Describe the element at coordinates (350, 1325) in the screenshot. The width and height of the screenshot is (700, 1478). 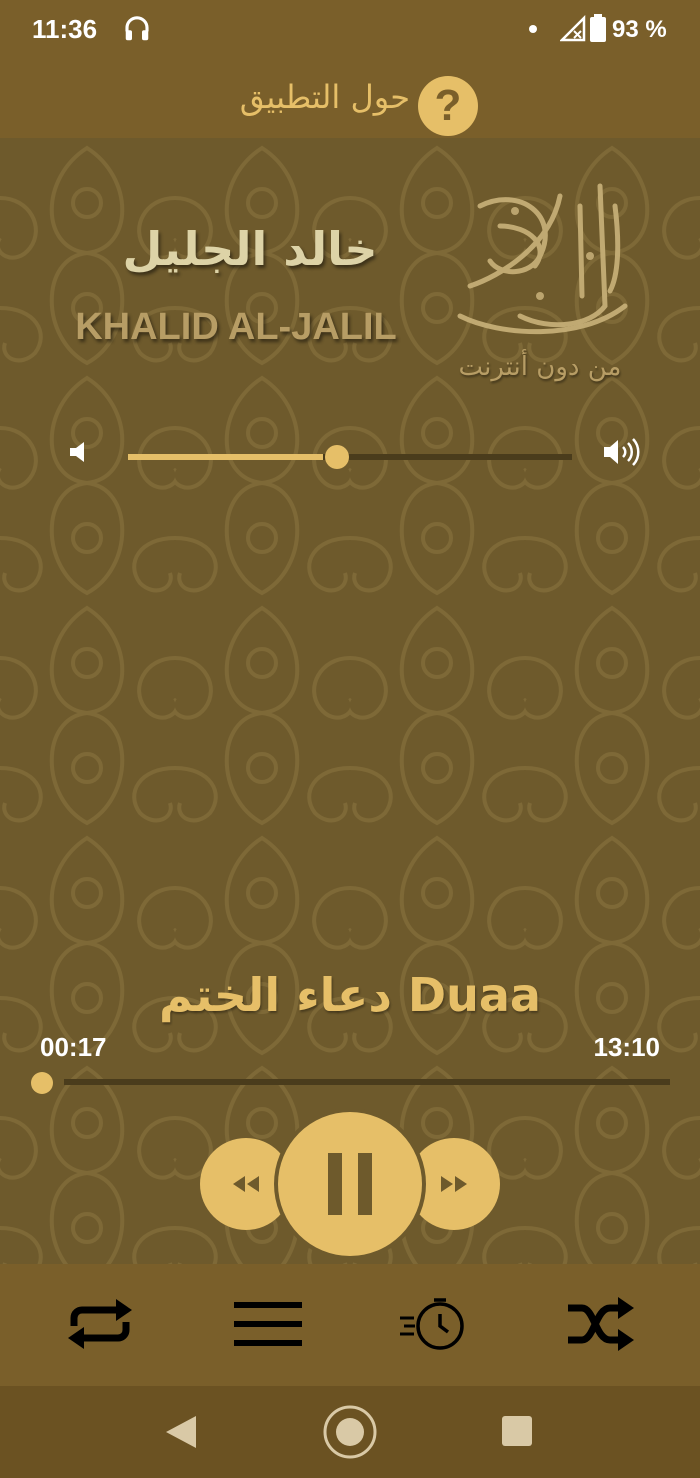
I see `bottom-toolbar` at that location.